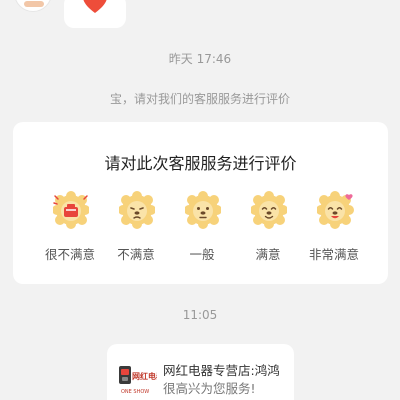 This screenshot has width=400, height=400. I want to click on rating-label: 一般, so click(202, 254).